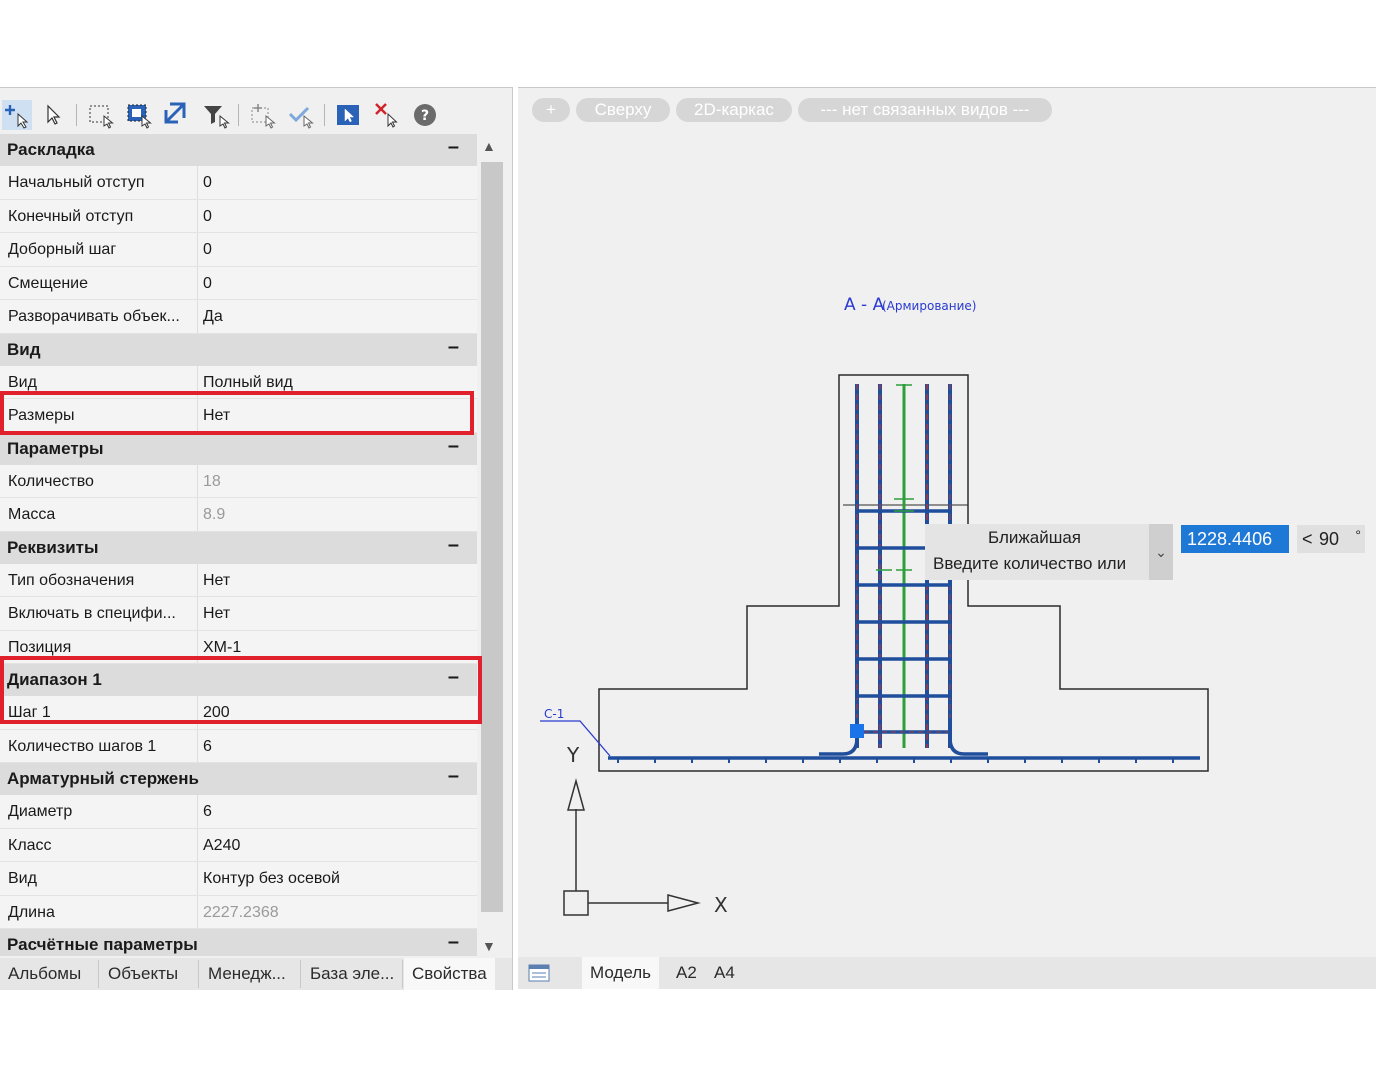 The image size is (1376, 1074). What do you see at coordinates (1049, 552) in the screenshot?
I see `snap-tooltip: Ближайшая Введите количество или ⌄` at bounding box center [1049, 552].